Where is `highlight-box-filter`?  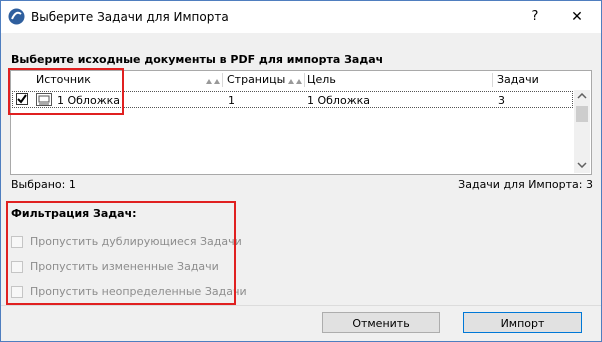 highlight-box-filter is located at coordinates (121, 253).